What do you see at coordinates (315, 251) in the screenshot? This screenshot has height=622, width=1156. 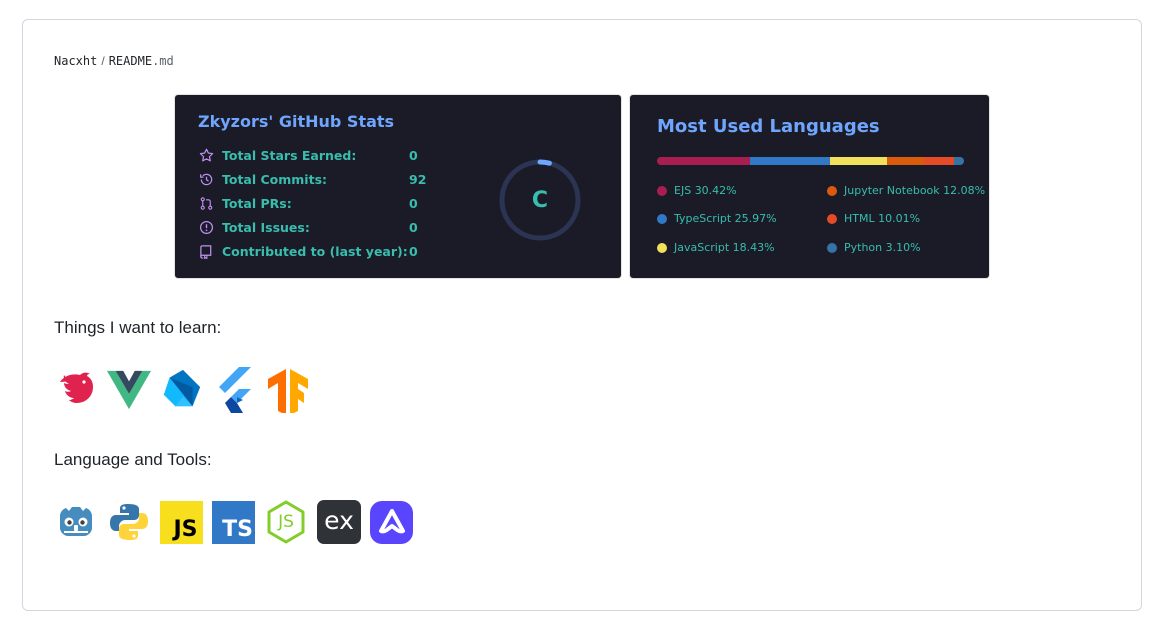 I see `stat-label: Contributed to (last year):` at bounding box center [315, 251].